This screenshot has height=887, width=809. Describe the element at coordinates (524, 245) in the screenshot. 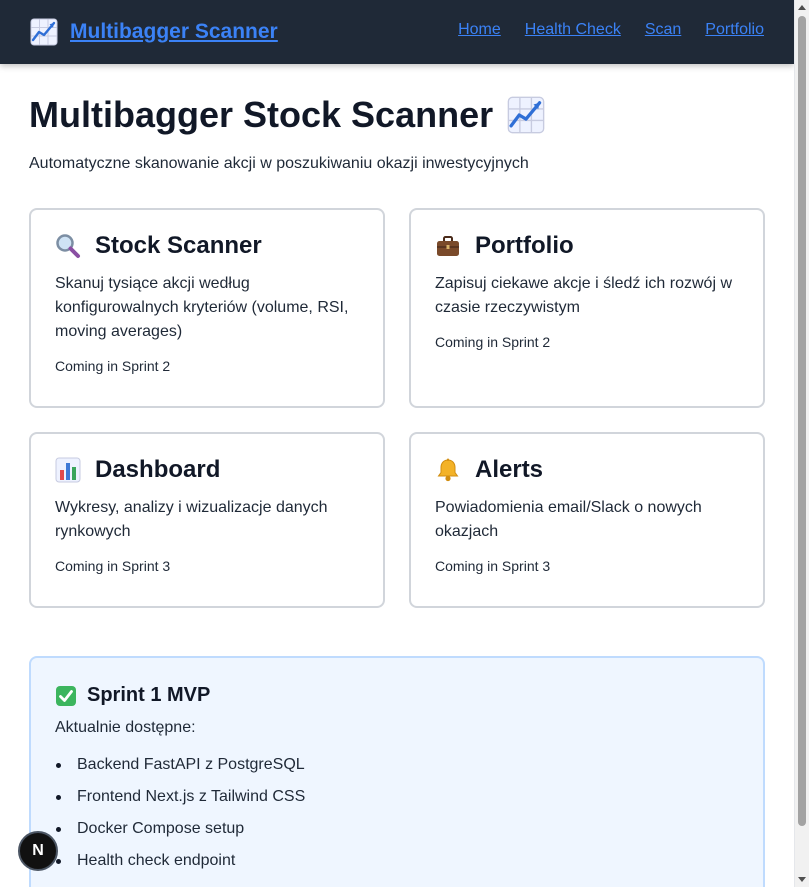

I see `card-title-text: Portfolio` at that location.